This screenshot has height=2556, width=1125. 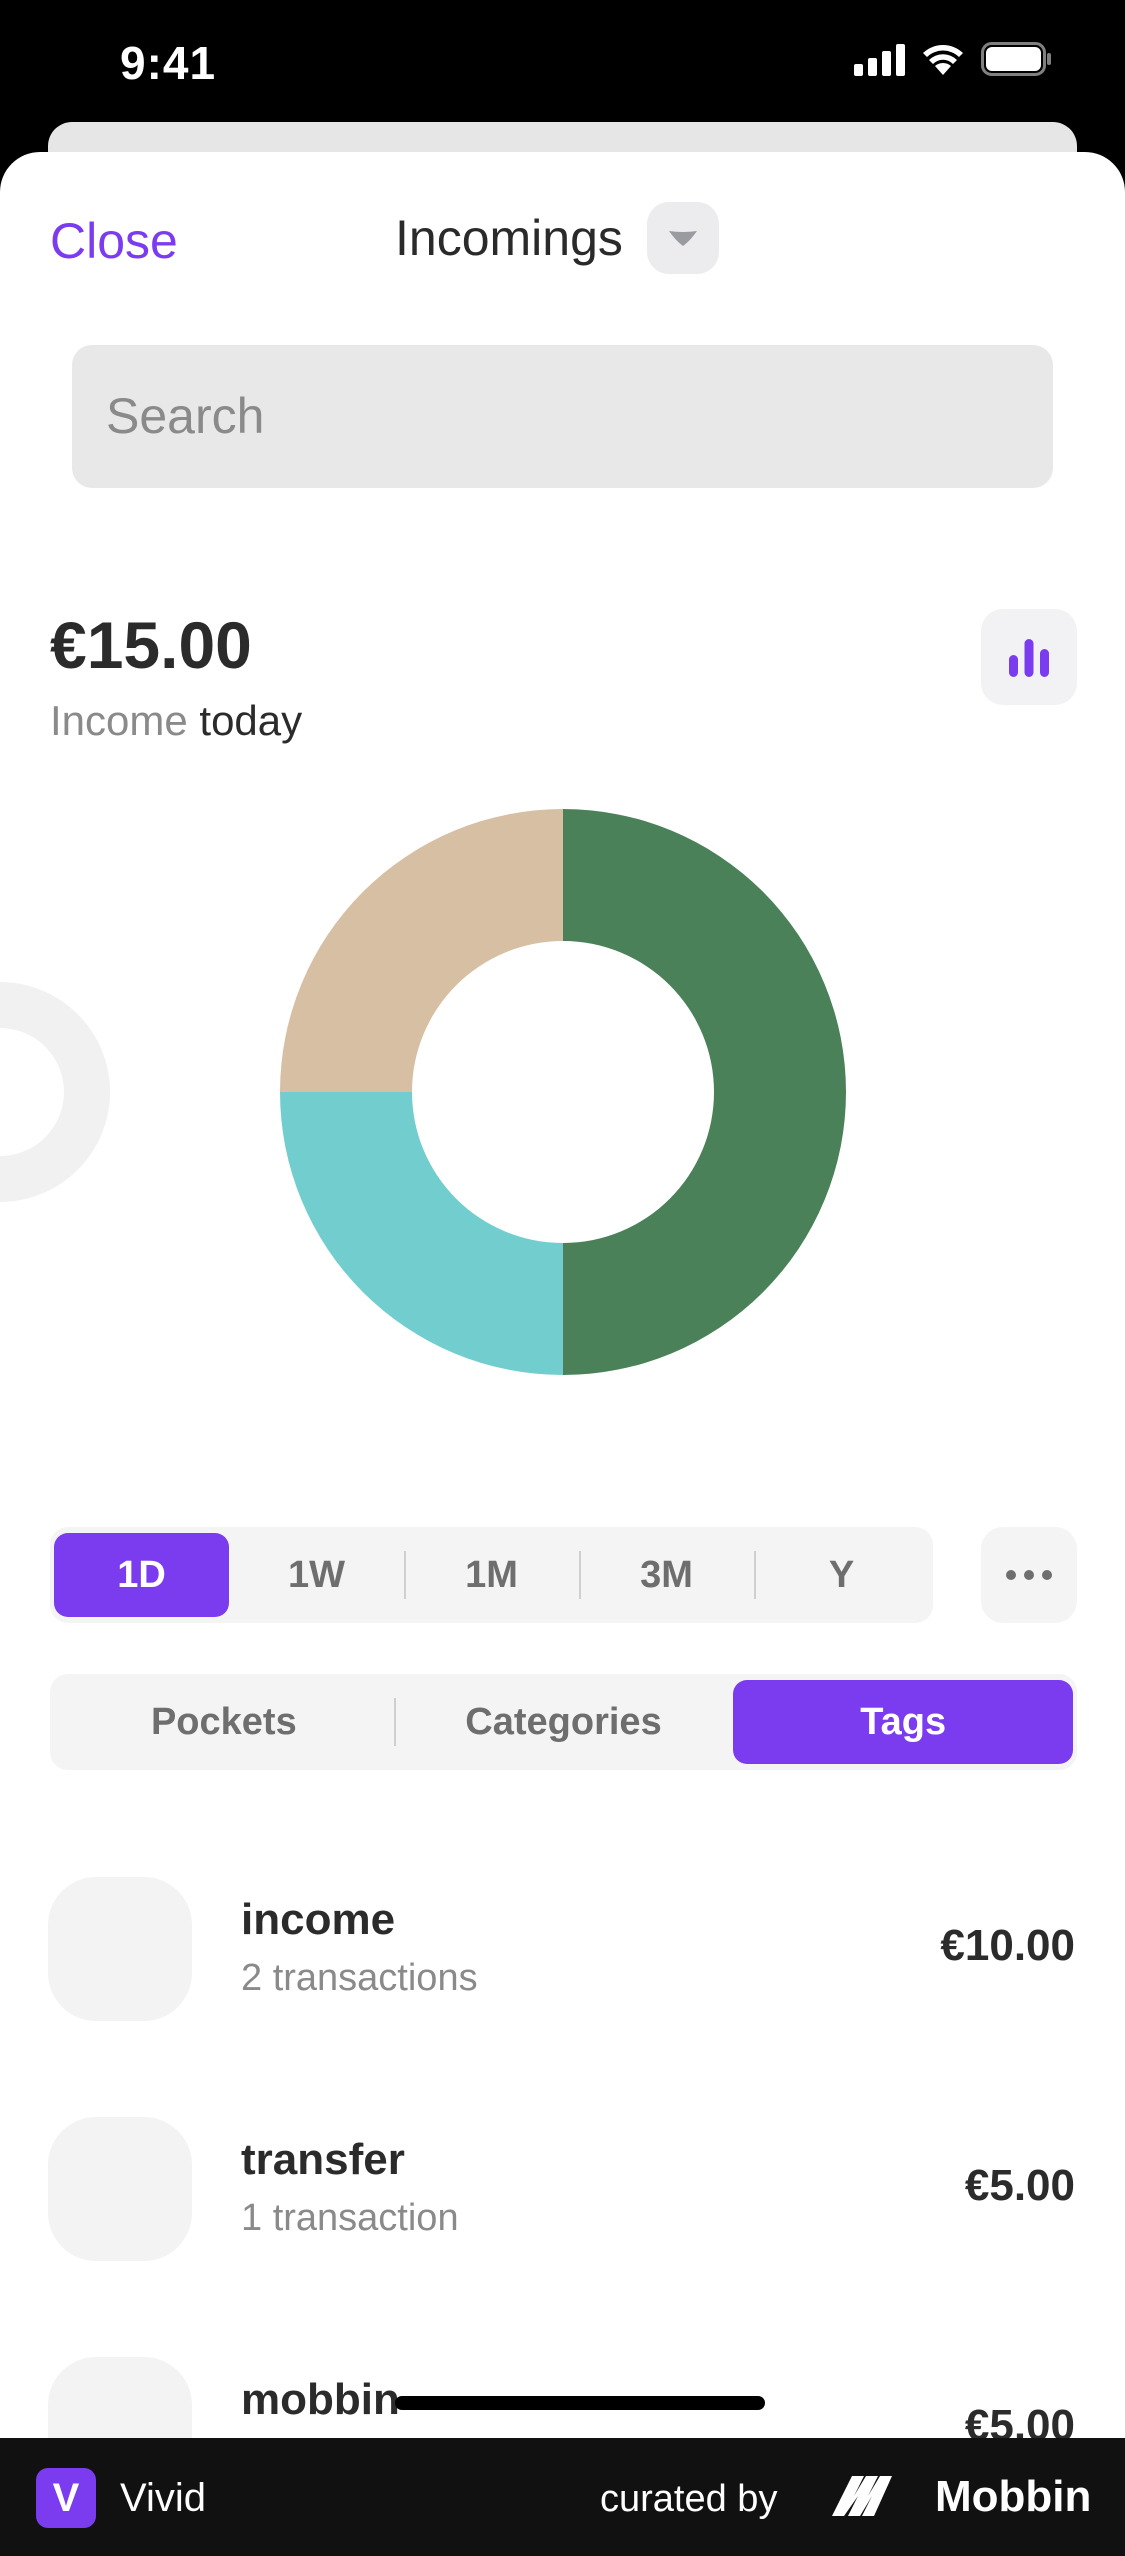 What do you see at coordinates (185, 416) in the screenshot?
I see `search-placeholder: Search` at bounding box center [185, 416].